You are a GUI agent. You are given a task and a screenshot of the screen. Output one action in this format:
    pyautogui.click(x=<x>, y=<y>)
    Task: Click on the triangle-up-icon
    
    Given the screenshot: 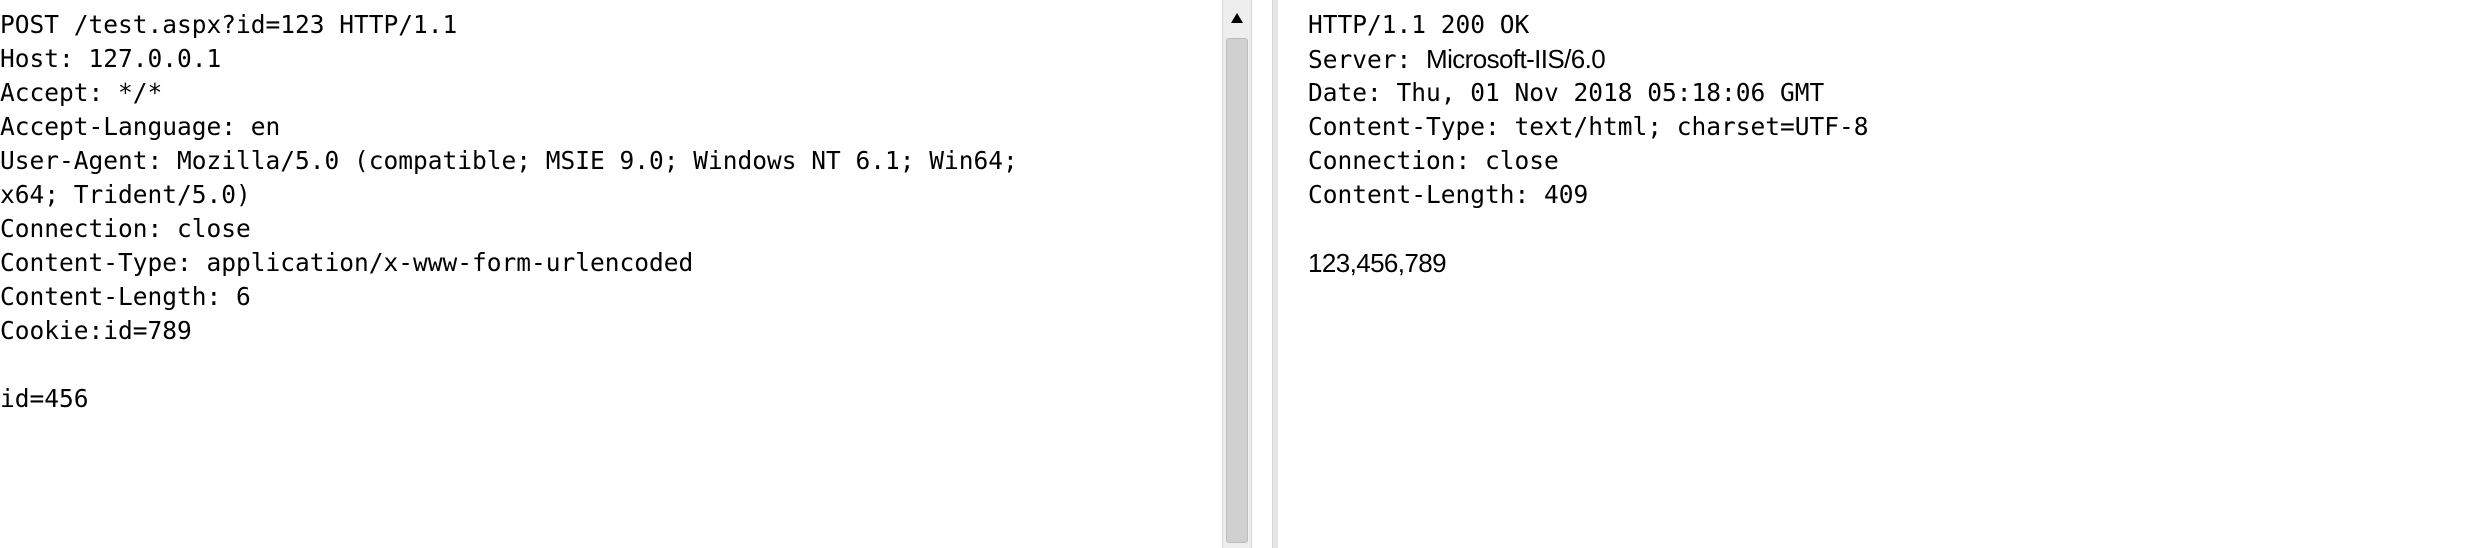 What is the action you would take?
    pyautogui.click(x=1237, y=18)
    